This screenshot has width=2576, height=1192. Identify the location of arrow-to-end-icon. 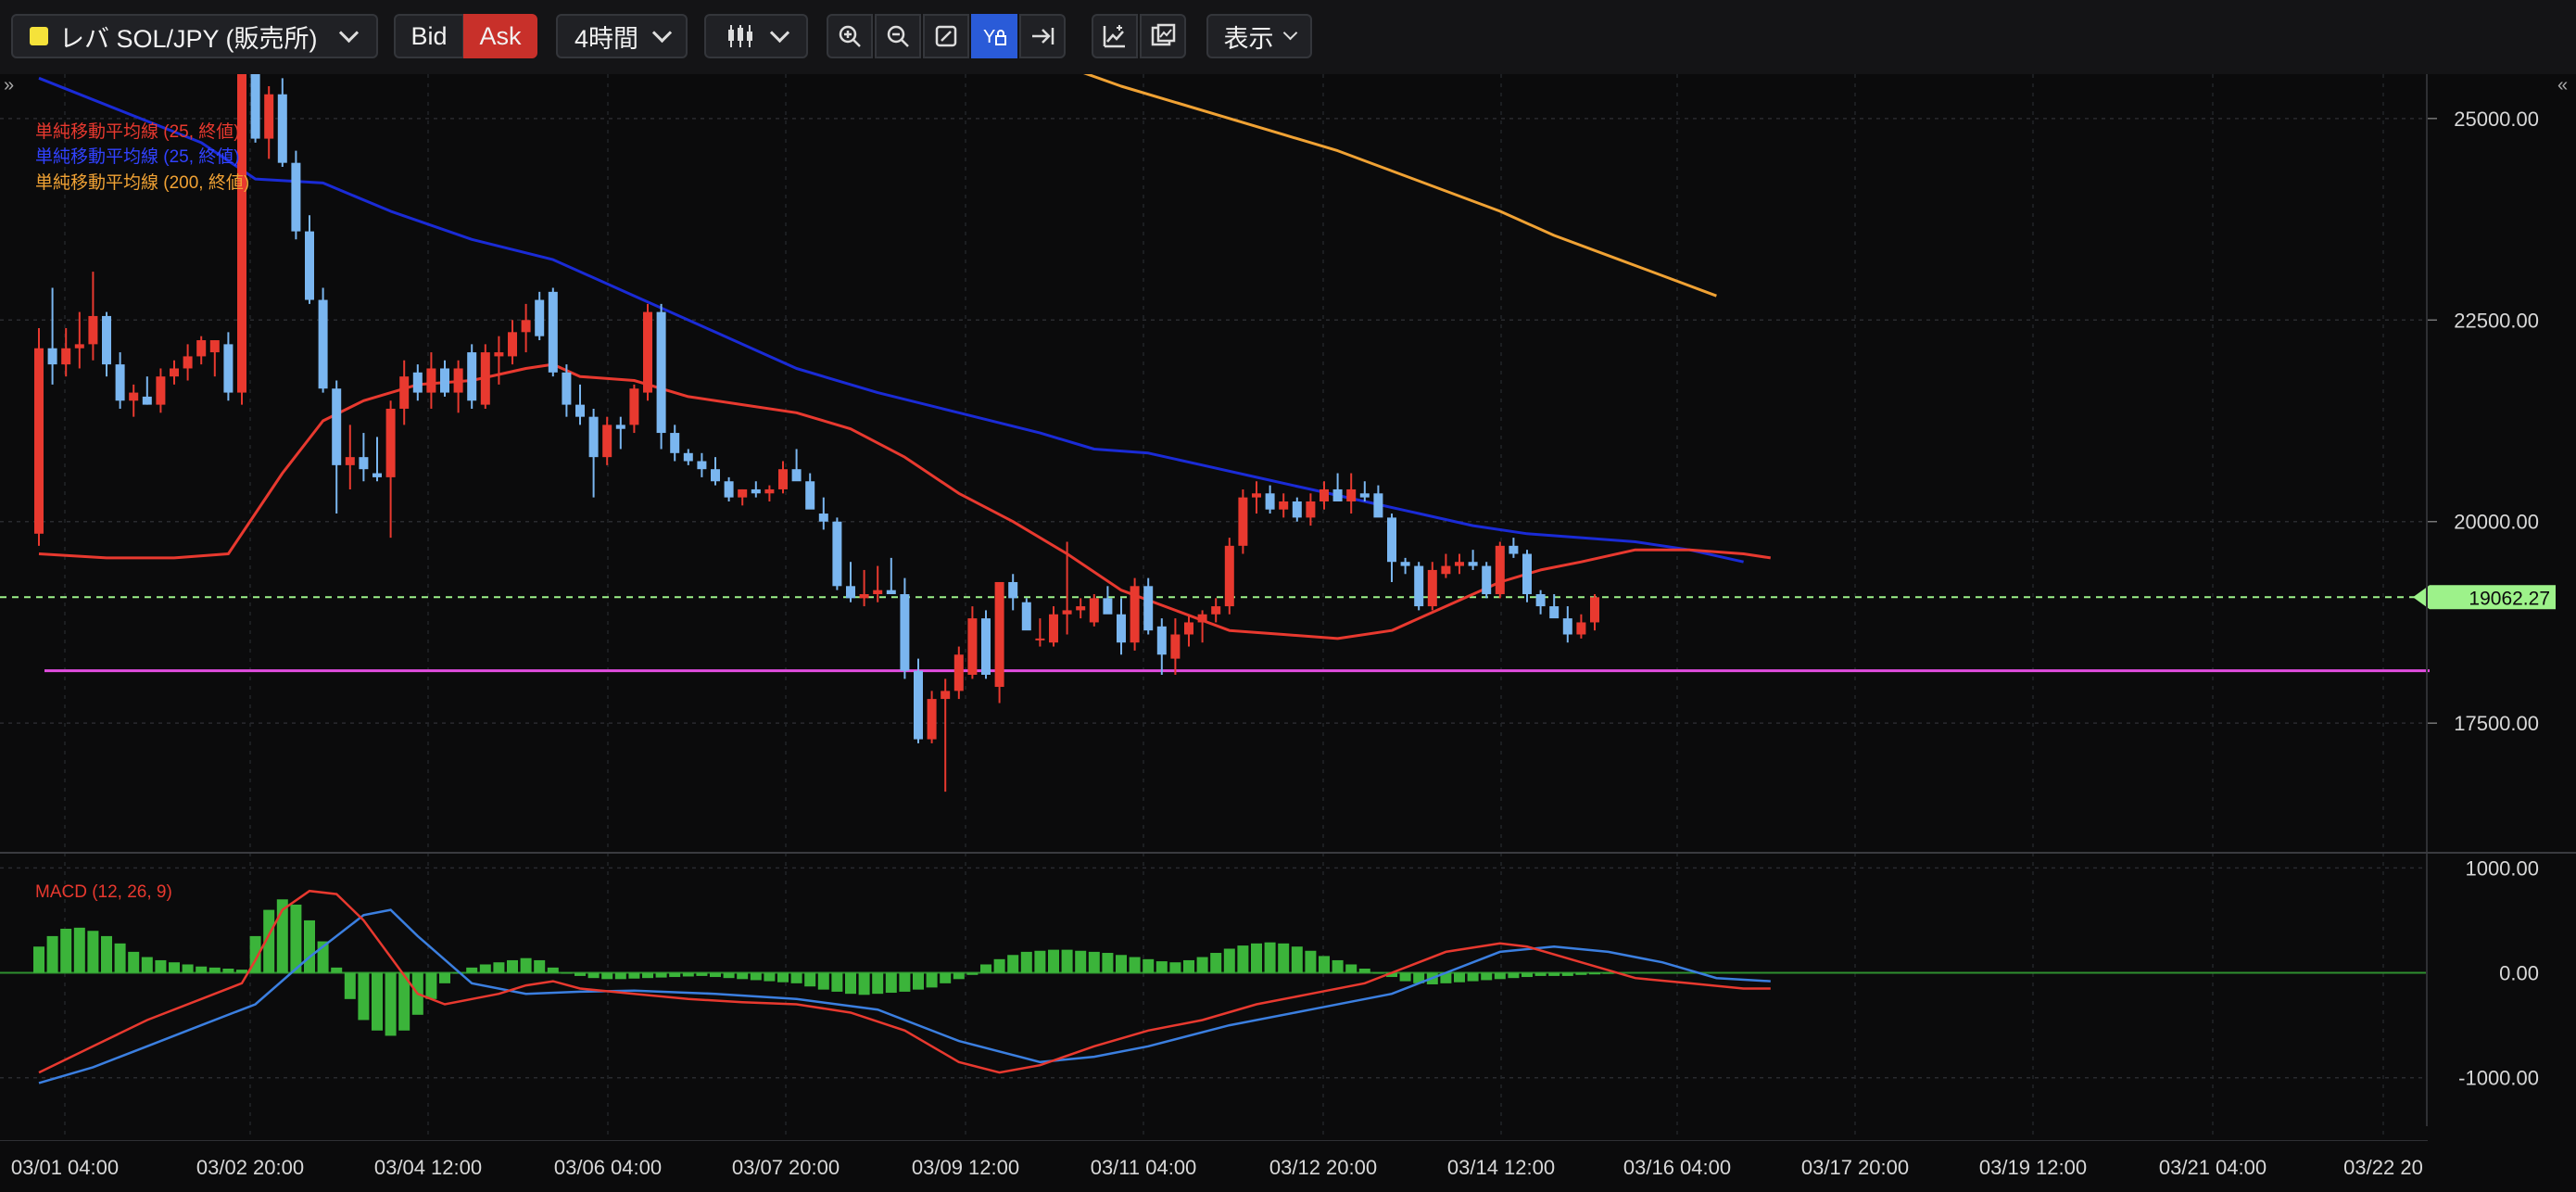
(1043, 36).